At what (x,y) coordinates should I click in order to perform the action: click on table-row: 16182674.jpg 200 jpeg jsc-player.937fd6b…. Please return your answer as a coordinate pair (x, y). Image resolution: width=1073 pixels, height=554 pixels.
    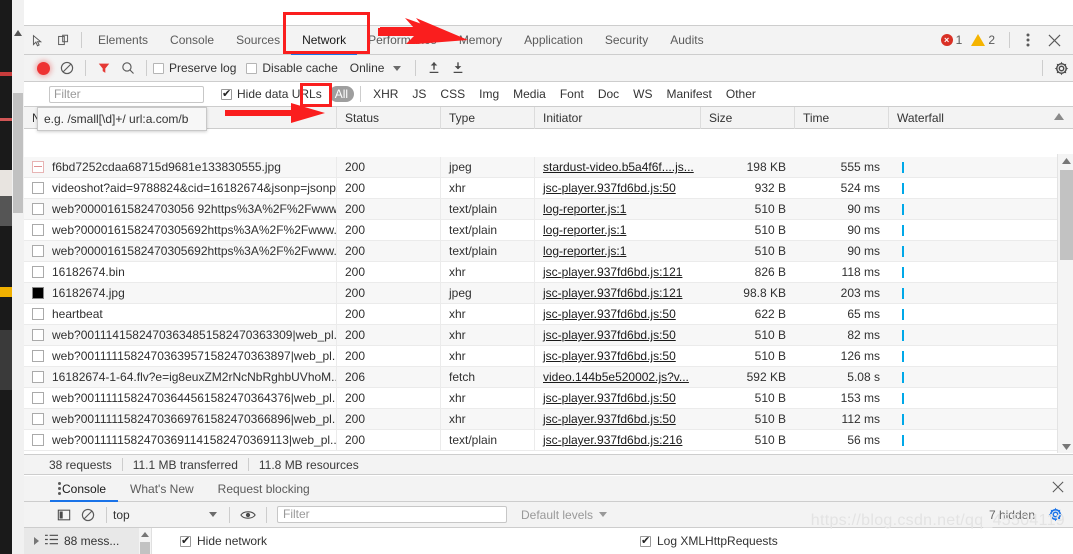
    Looking at the image, I should click on (540, 293).